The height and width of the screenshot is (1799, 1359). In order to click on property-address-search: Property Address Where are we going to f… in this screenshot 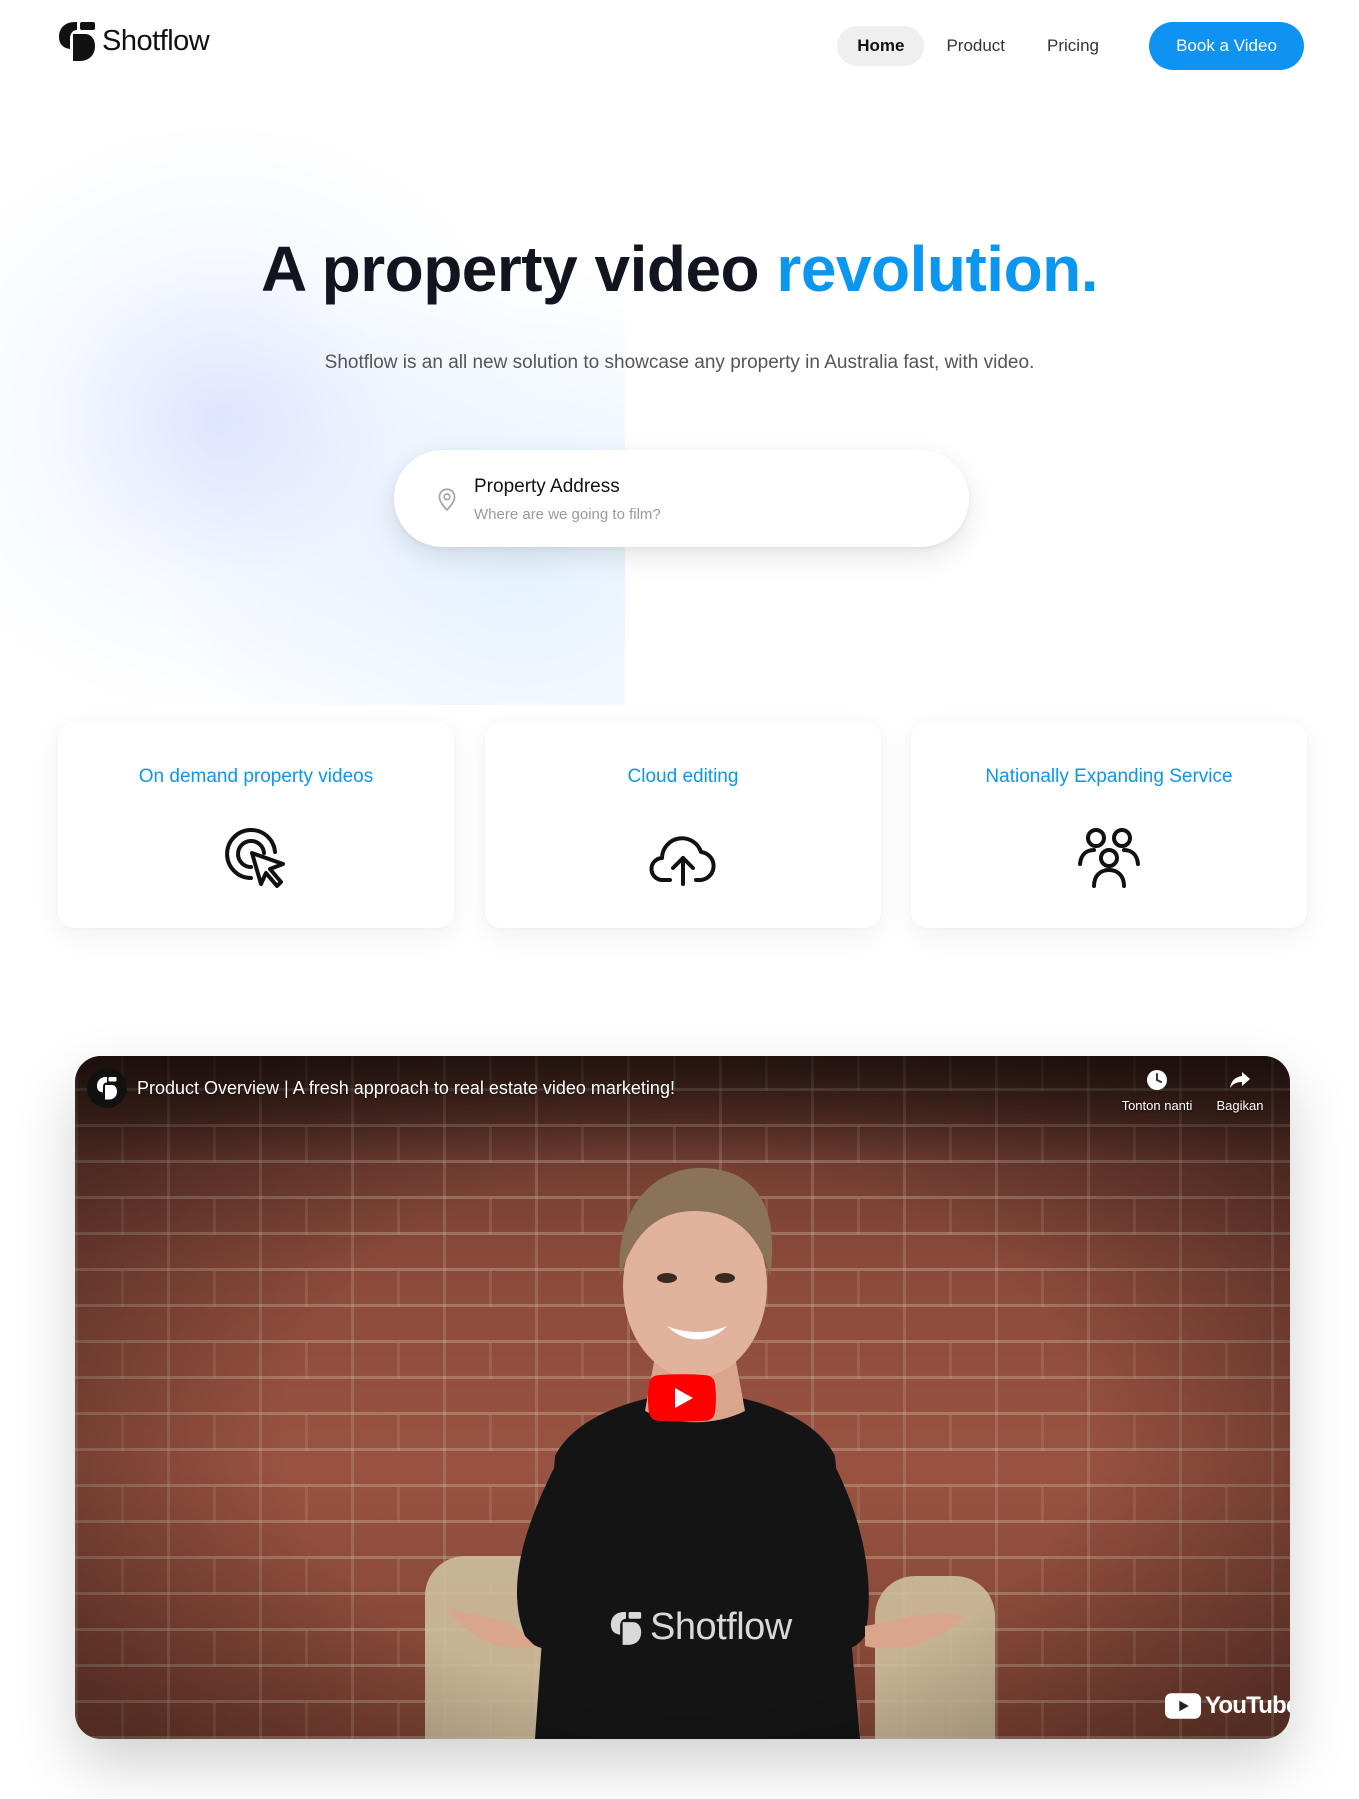, I will do `click(681, 498)`.